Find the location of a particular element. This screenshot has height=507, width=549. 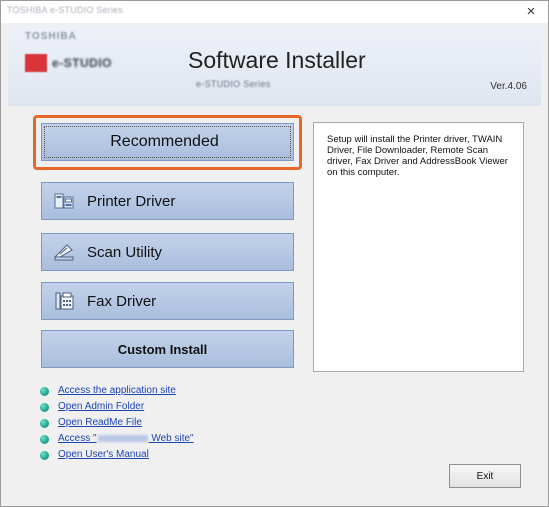

application-site-link: Access the application site is located at coordinates (117, 390).